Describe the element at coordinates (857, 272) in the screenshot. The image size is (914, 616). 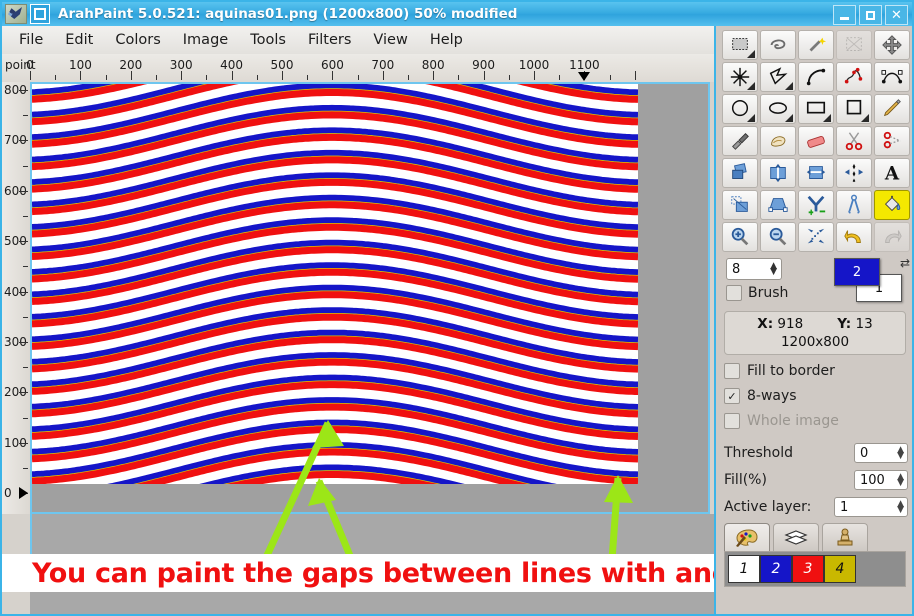
I see `foreground-color-swatch: 2` at that location.